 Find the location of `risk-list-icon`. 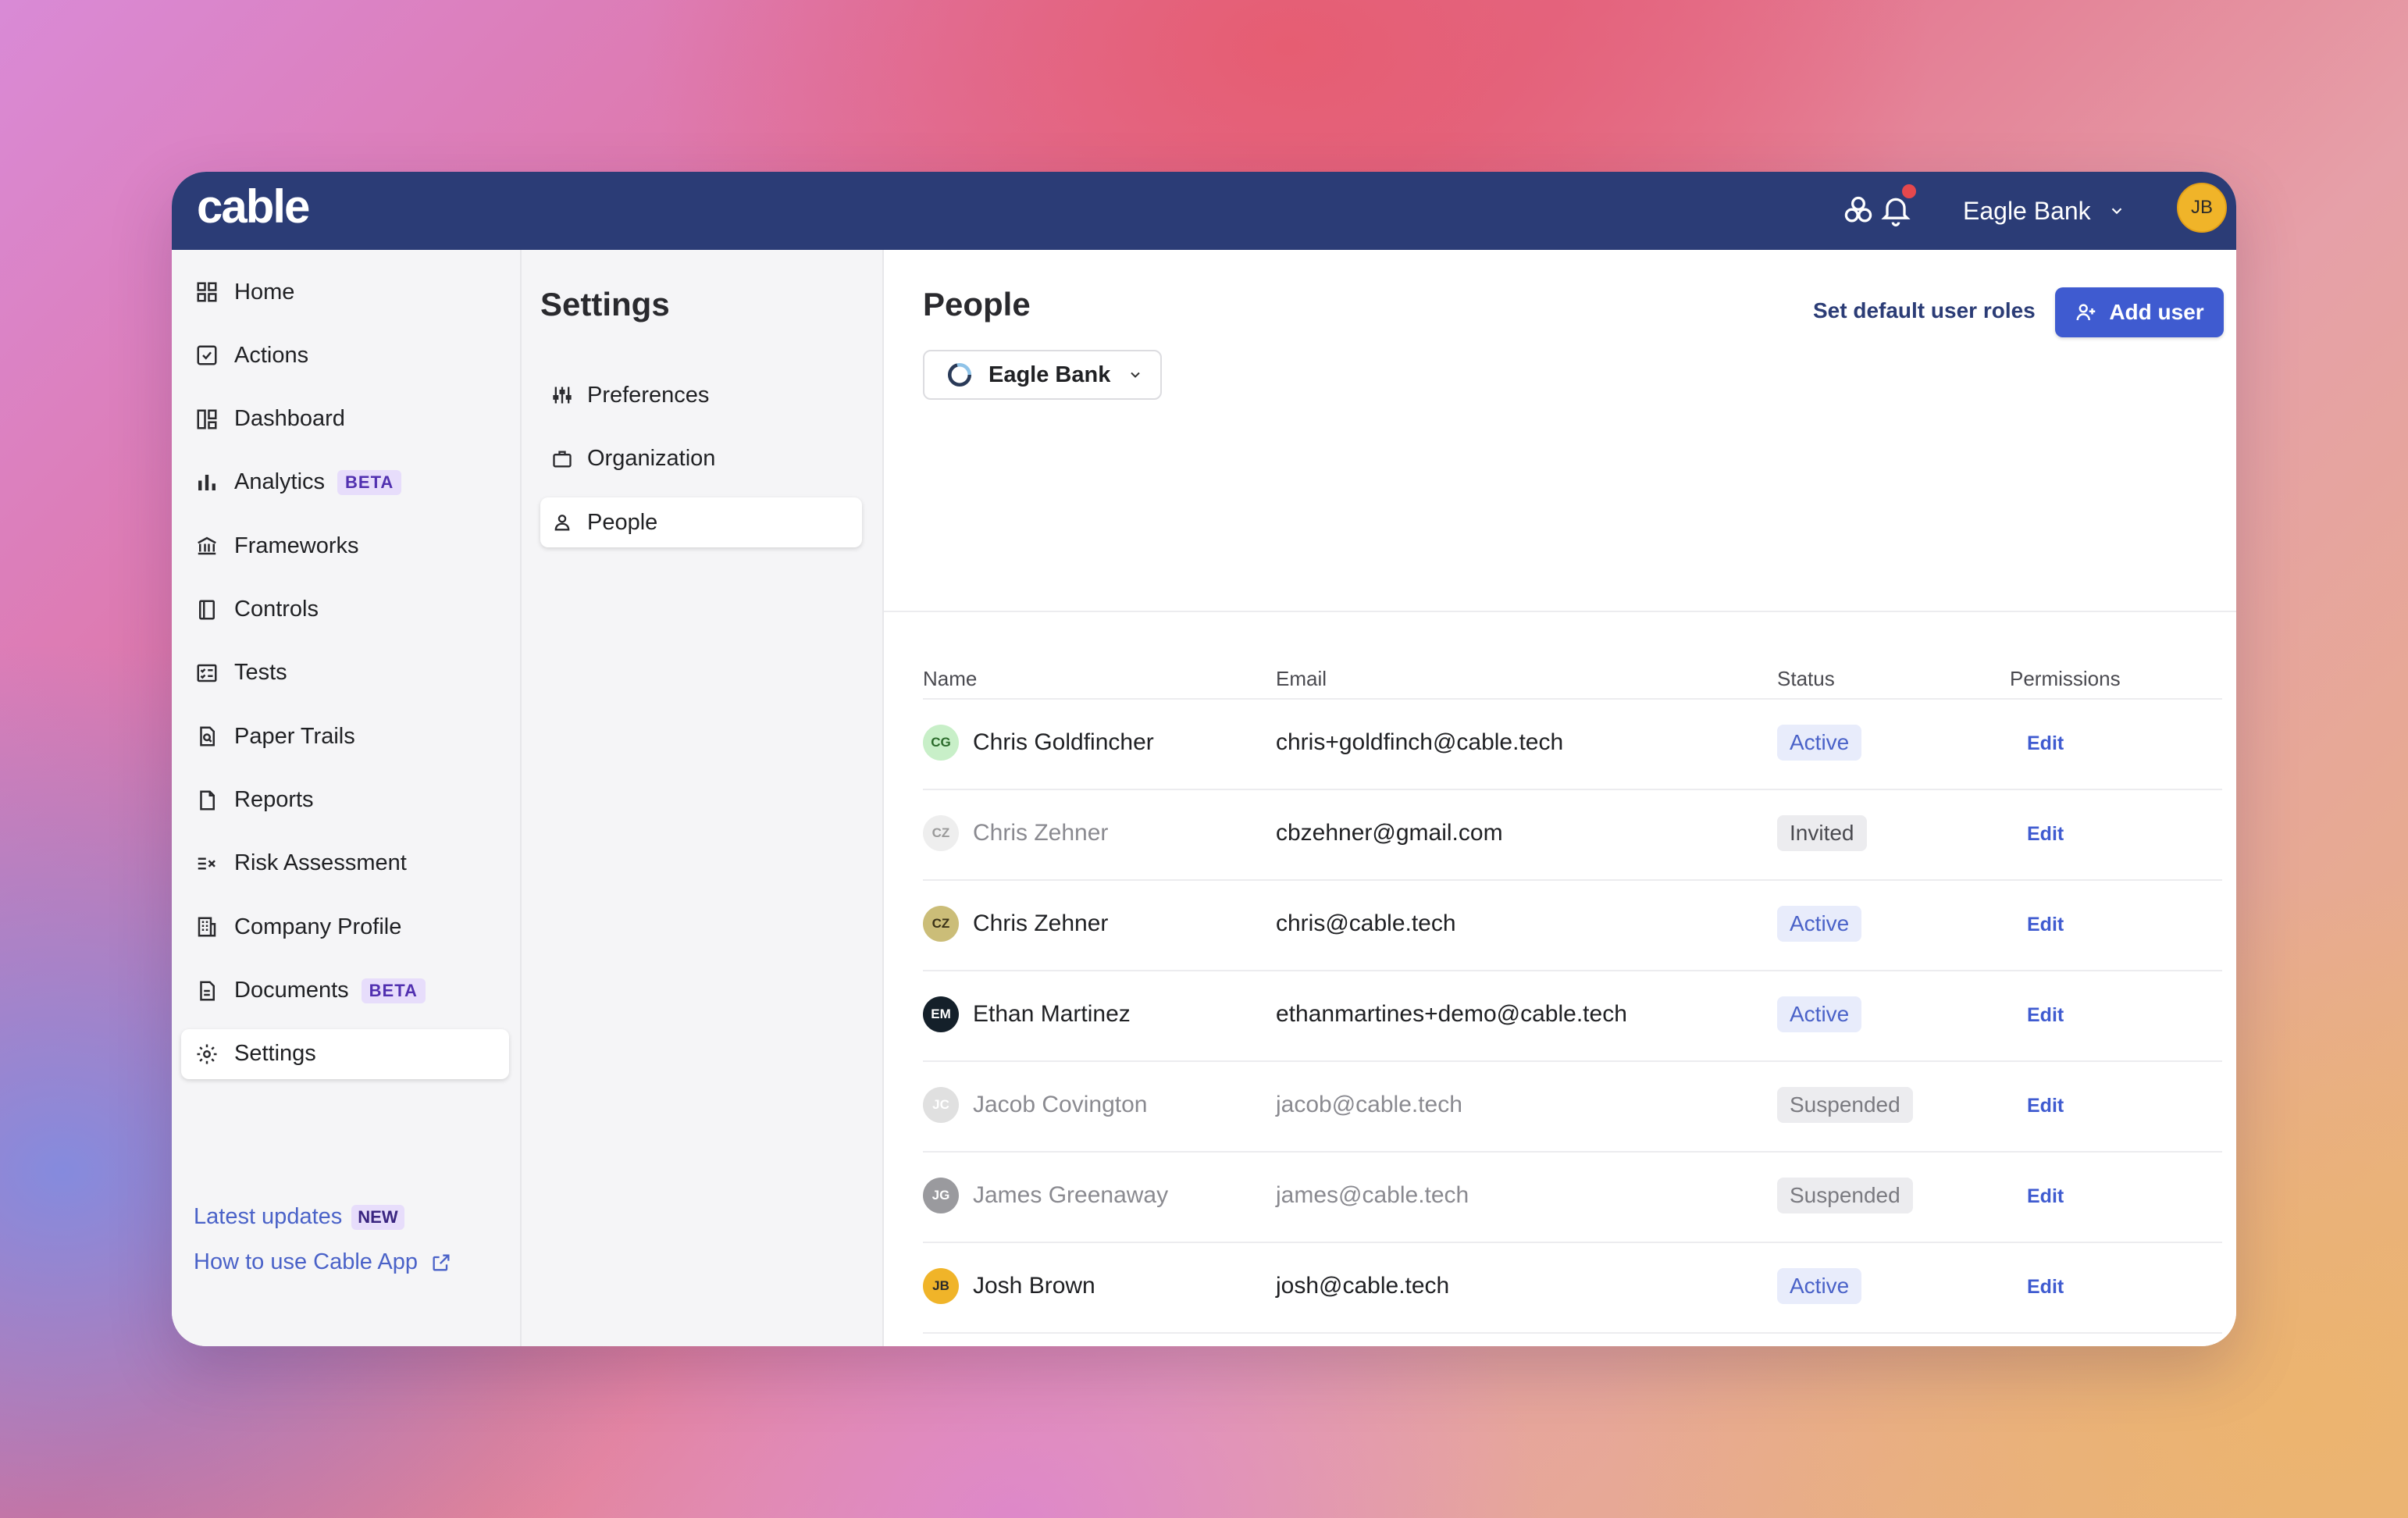

risk-list-icon is located at coordinates (207, 863).